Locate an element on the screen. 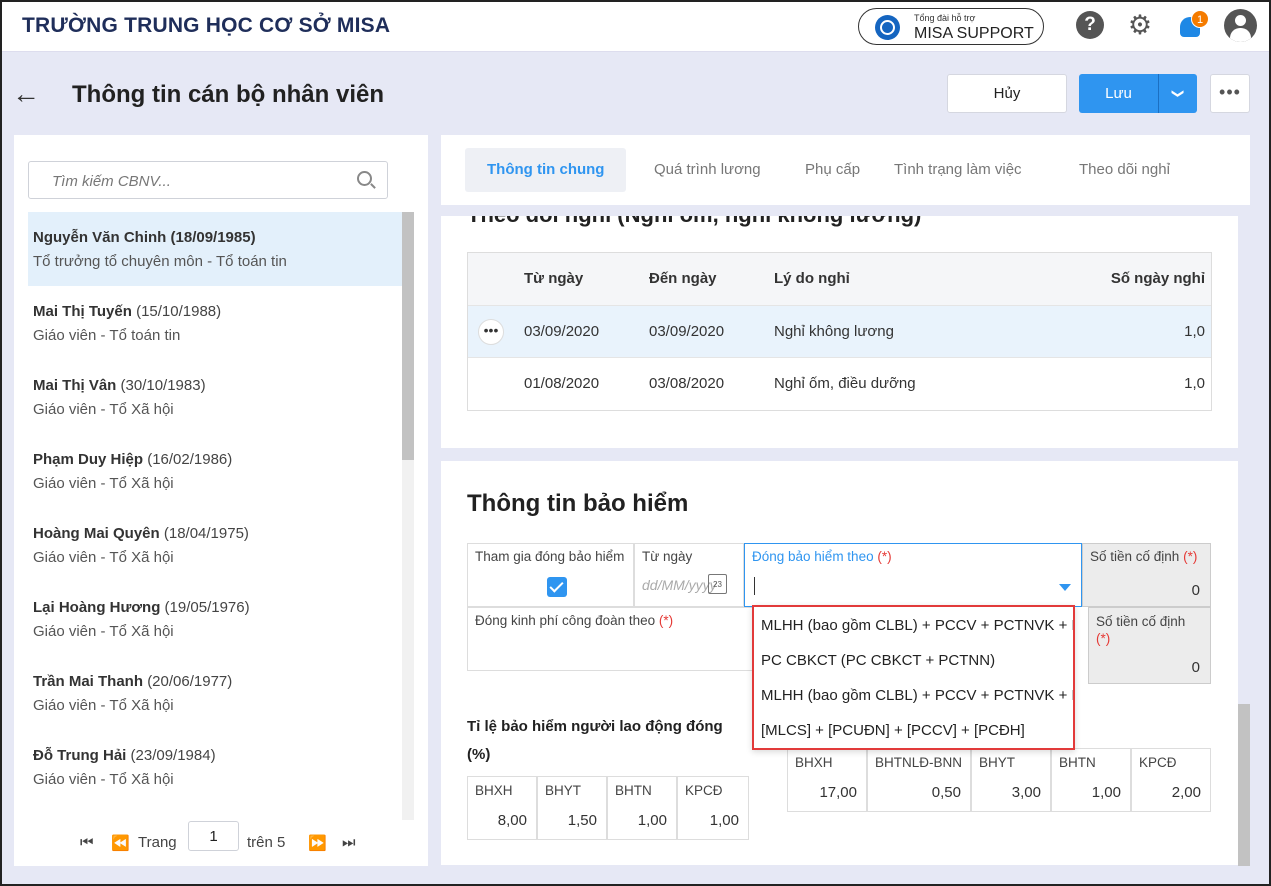  gear-icon: ⚙ is located at coordinates (1140, 25).